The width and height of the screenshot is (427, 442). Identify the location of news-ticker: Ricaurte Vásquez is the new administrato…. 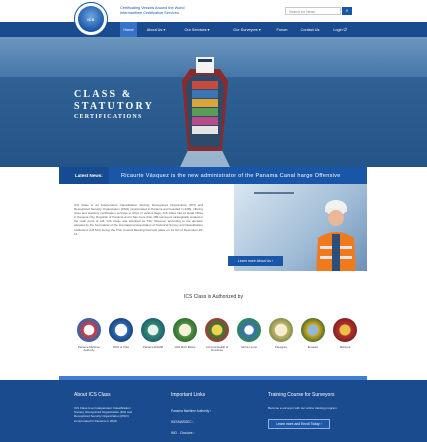
(231, 175).